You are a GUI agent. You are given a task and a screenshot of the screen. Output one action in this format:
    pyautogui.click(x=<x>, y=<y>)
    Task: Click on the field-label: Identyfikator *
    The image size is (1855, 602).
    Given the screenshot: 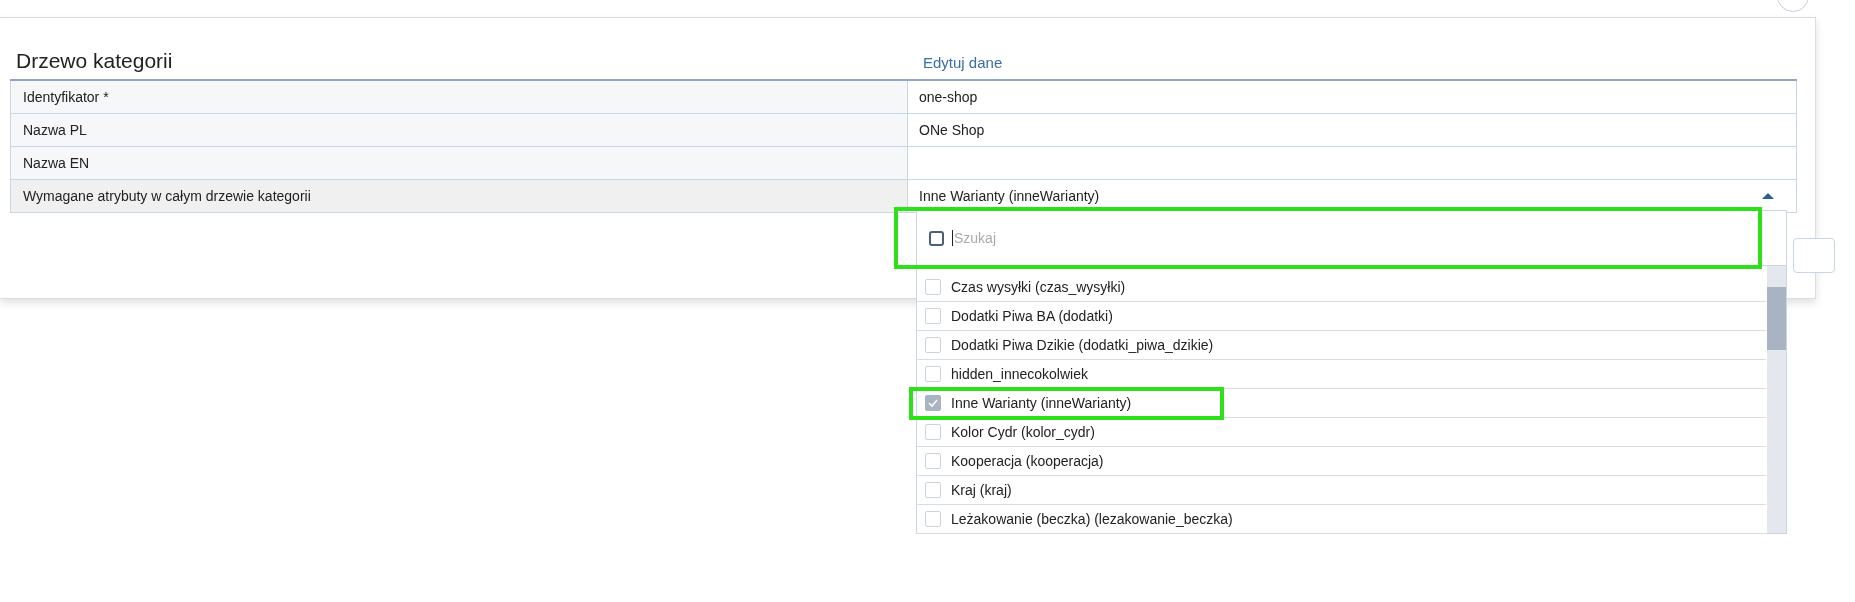 What is the action you would take?
    pyautogui.click(x=459, y=97)
    